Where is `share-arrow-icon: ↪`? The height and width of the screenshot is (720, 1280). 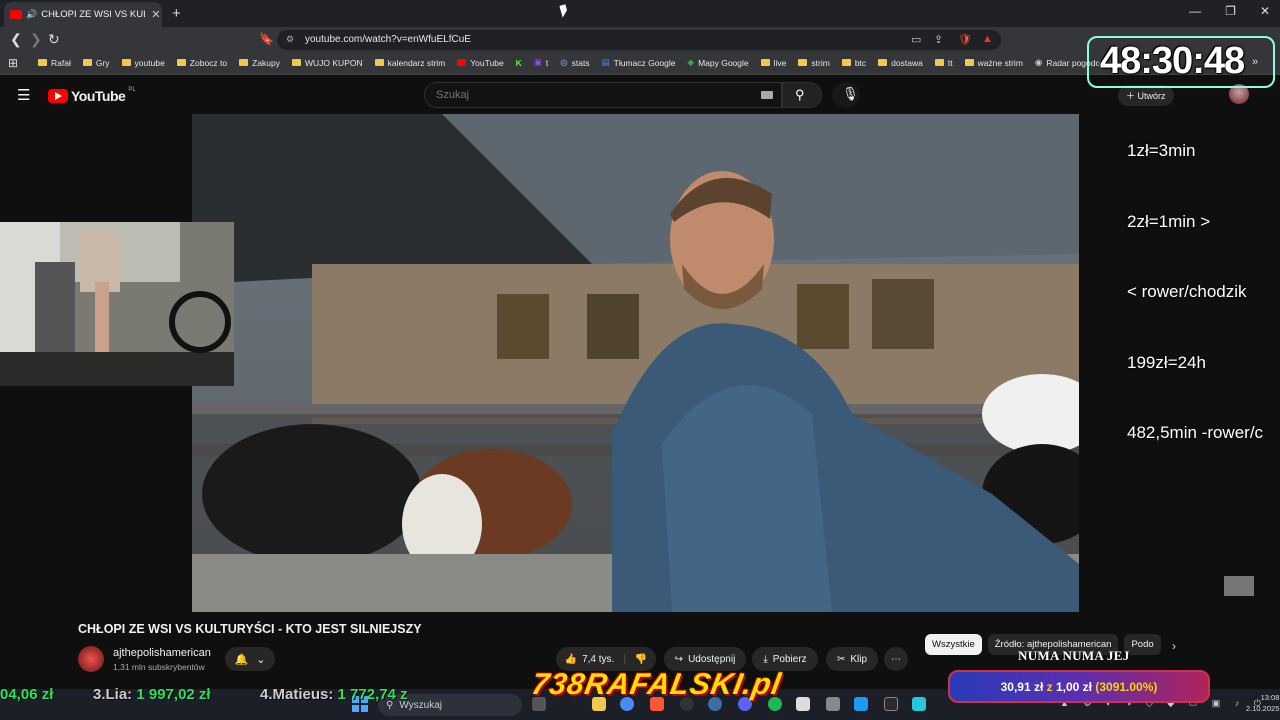 share-arrow-icon: ↪ is located at coordinates (679, 659).